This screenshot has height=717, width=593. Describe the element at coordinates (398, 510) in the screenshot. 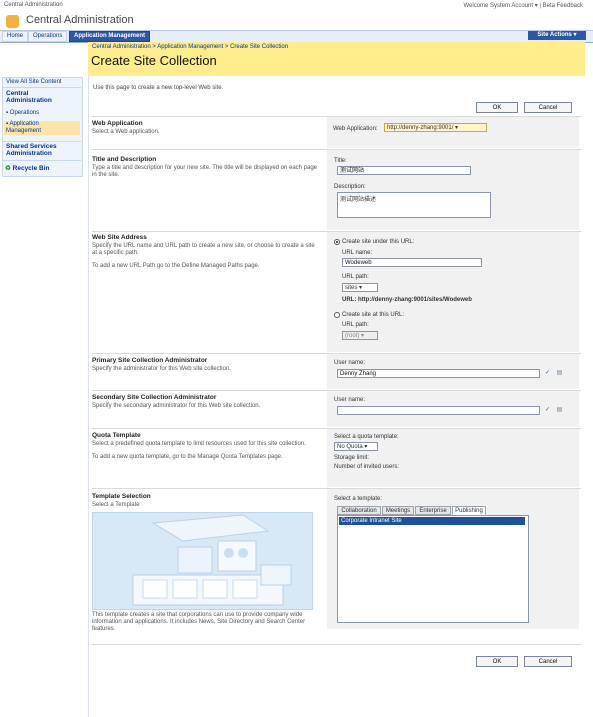

I see `tab-meetings: Meetings` at that location.